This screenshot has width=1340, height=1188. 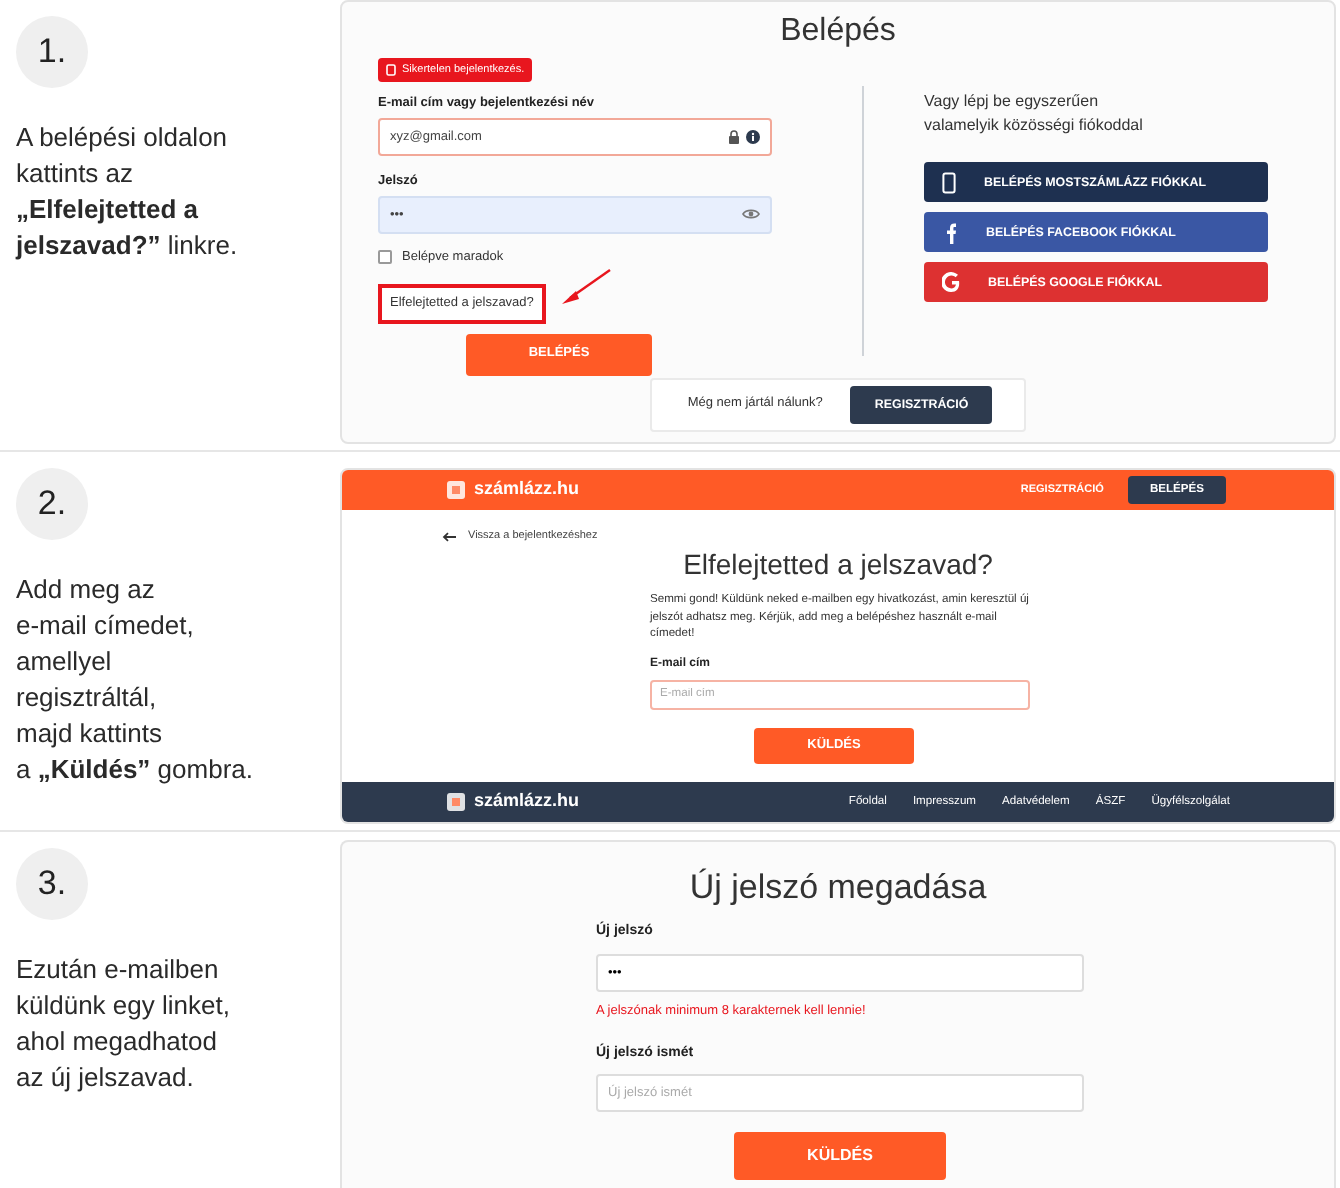 I want to click on facebook-icon, so click(x=950, y=232).